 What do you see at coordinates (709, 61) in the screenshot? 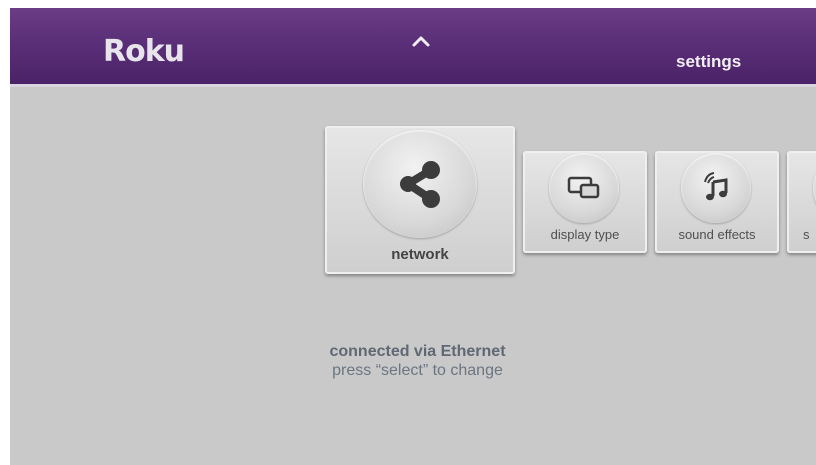
I see `page-title: settings` at bounding box center [709, 61].